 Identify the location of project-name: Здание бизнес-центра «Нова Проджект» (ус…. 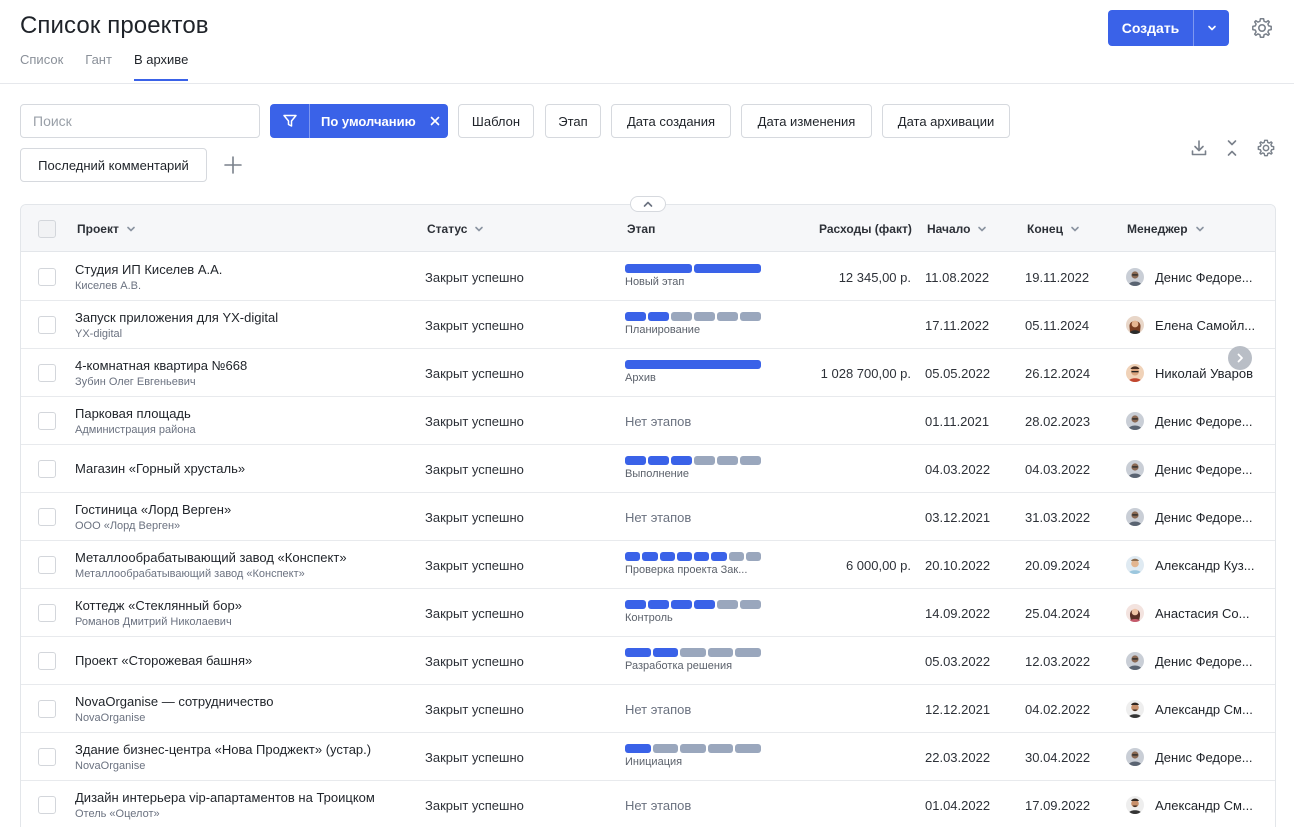
(223, 749).